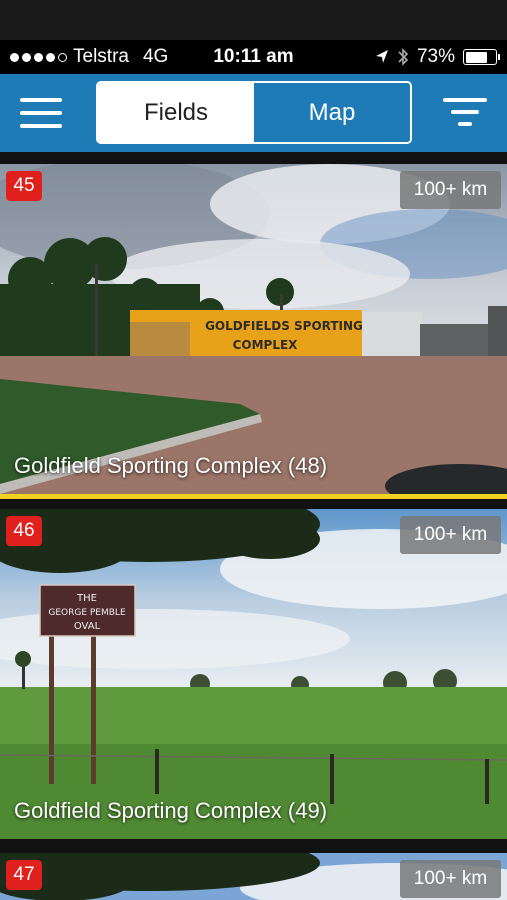  Describe the element at coordinates (465, 114) in the screenshot. I see `filter-icon` at that location.